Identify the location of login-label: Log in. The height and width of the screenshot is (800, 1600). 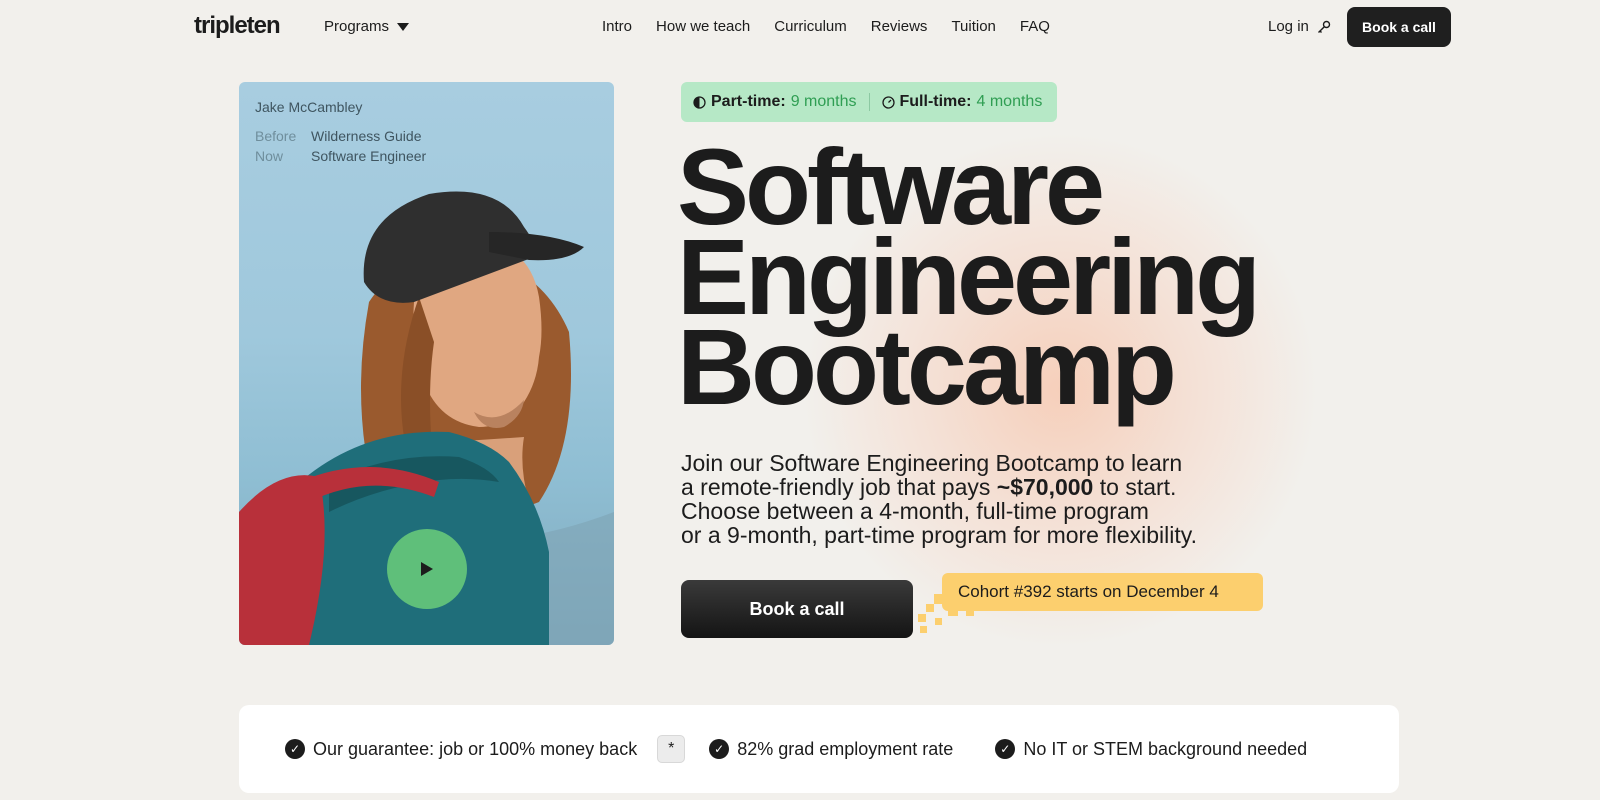
(1288, 26).